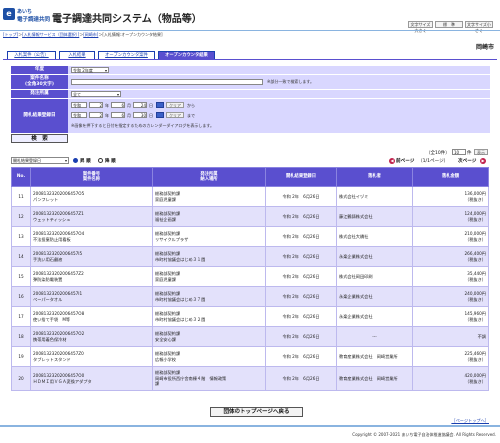 This screenshot has width=500, height=443. Describe the element at coordinates (126, 55) in the screenshot. I see `tab-open-counter-cases: オープンカウンタ案件` at that location.